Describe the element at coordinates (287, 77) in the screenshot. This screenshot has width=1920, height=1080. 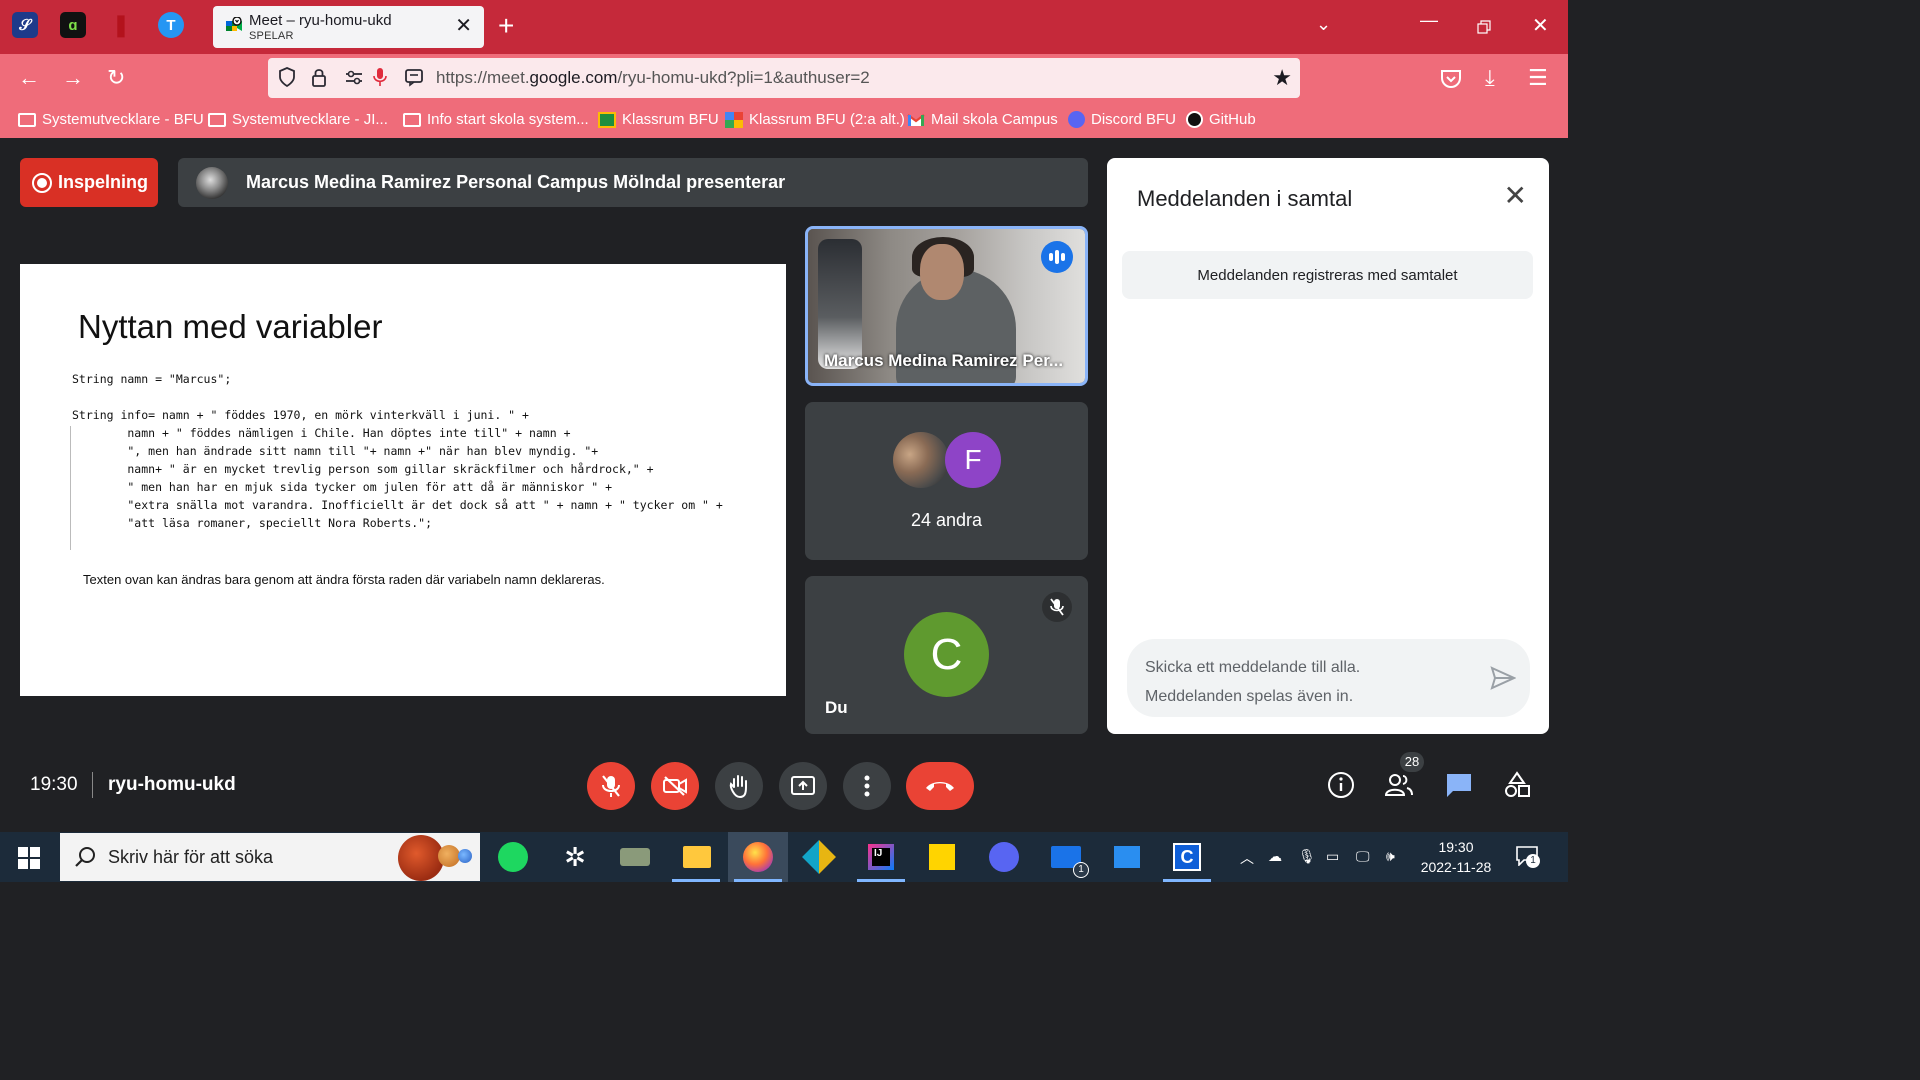
I see `tracking-shield-icon` at that location.